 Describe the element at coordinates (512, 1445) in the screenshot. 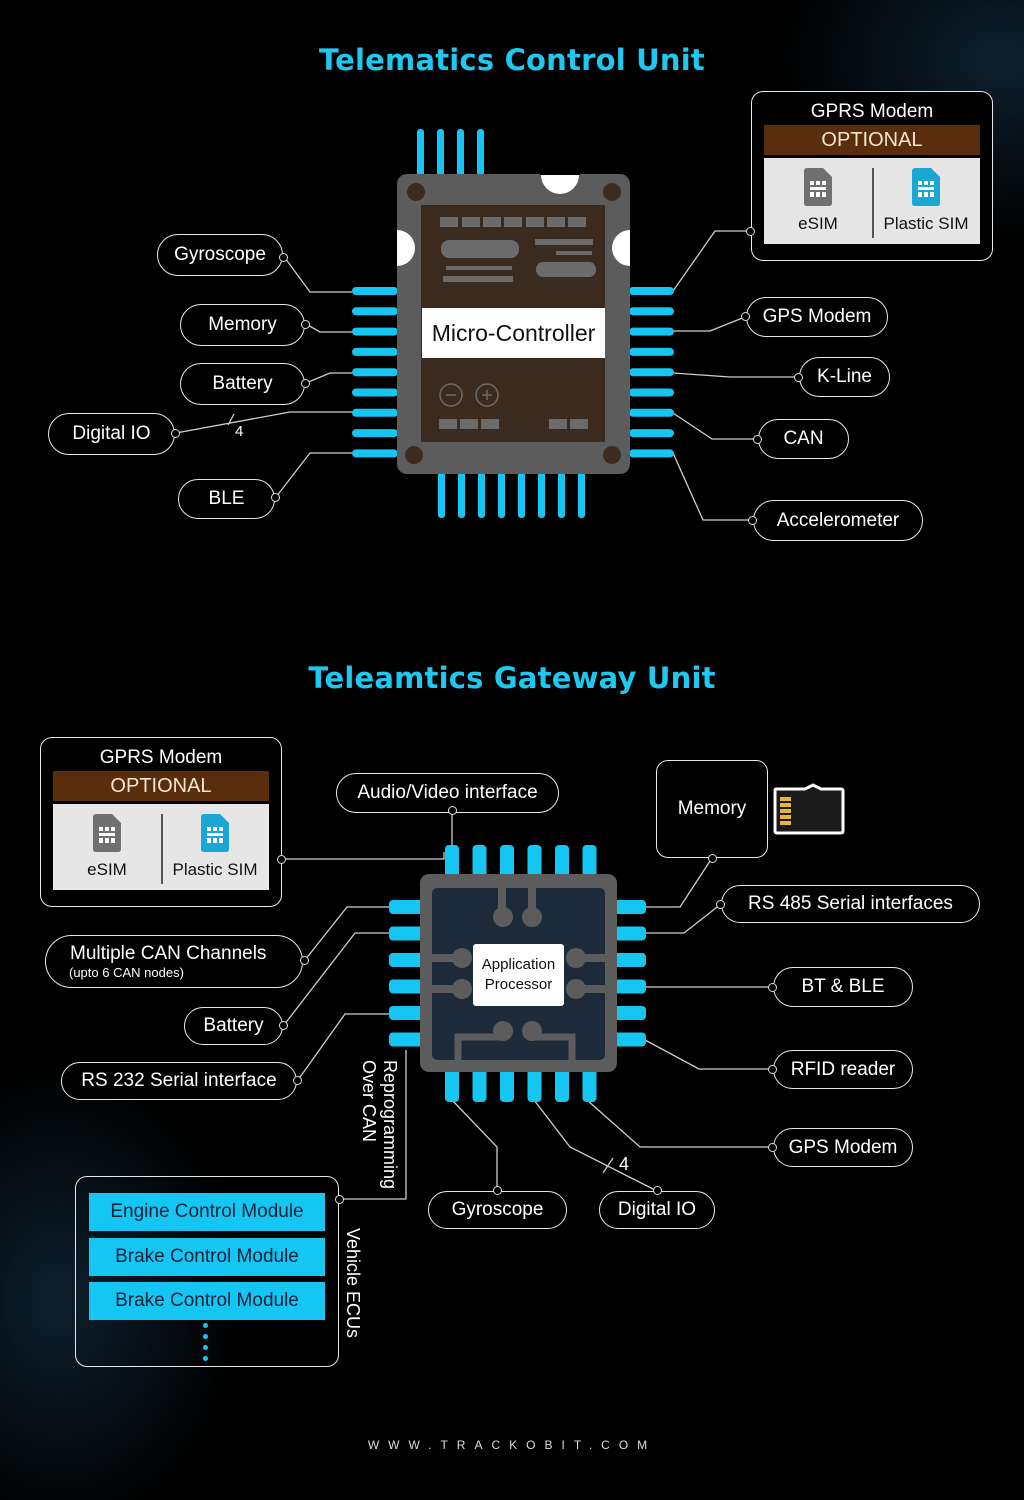

I see `footer-url: WWW.TRACKOBIT.COM` at that location.